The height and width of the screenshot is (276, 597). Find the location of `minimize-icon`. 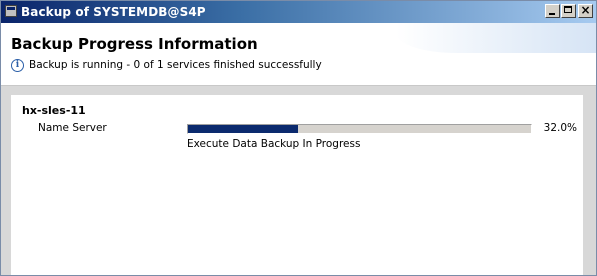

minimize-icon is located at coordinates (552, 14).